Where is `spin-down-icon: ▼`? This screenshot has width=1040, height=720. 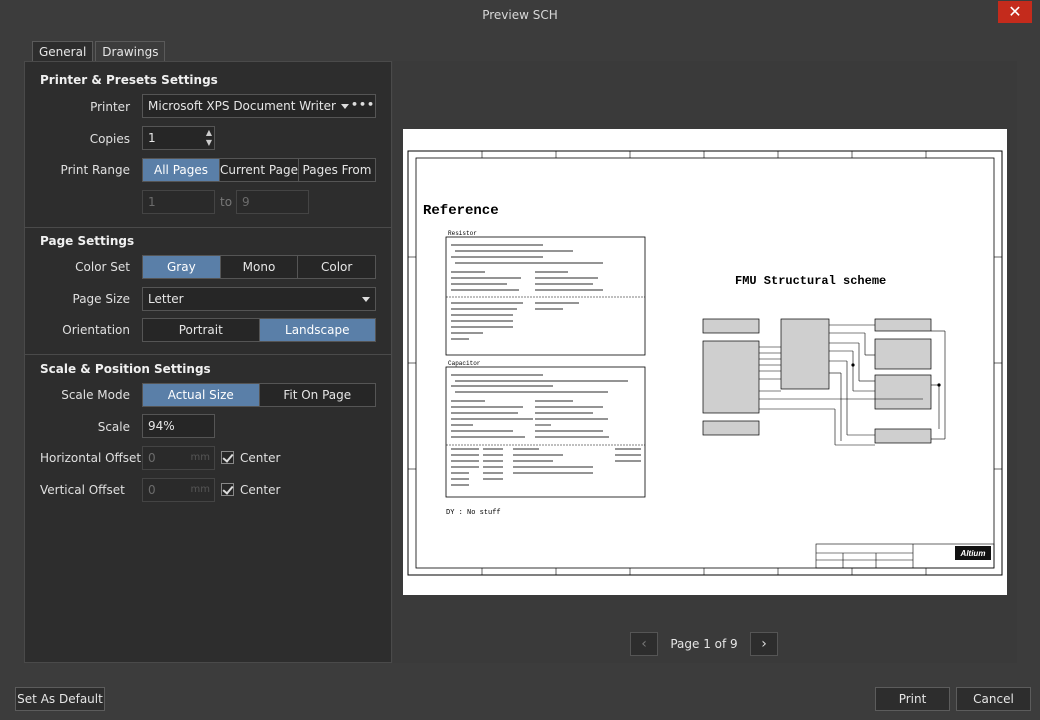 spin-down-icon: ▼ is located at coordinates (209, 143).